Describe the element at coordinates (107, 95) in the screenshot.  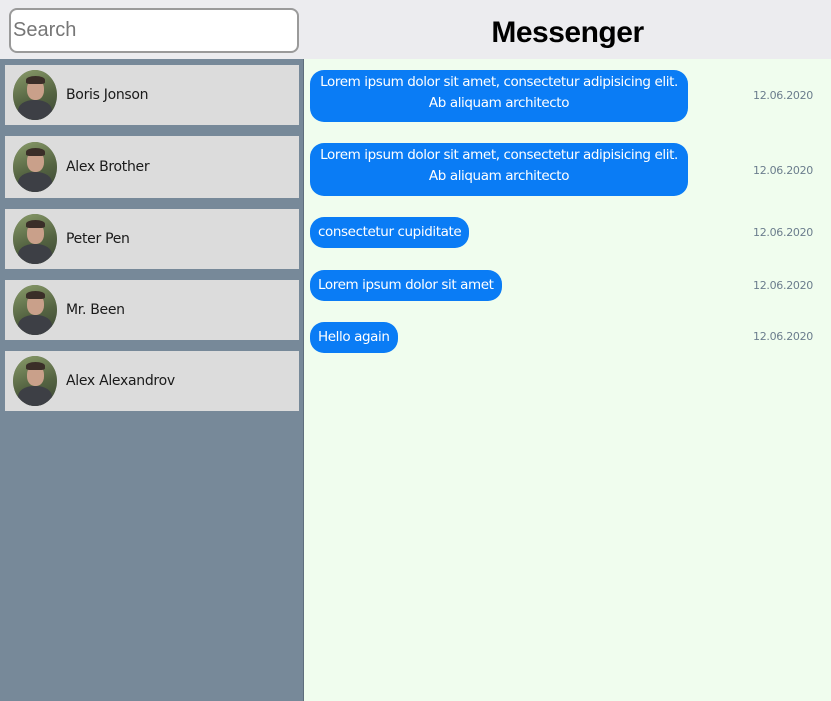
I see `contact-name: Boris Jonson` at that location.